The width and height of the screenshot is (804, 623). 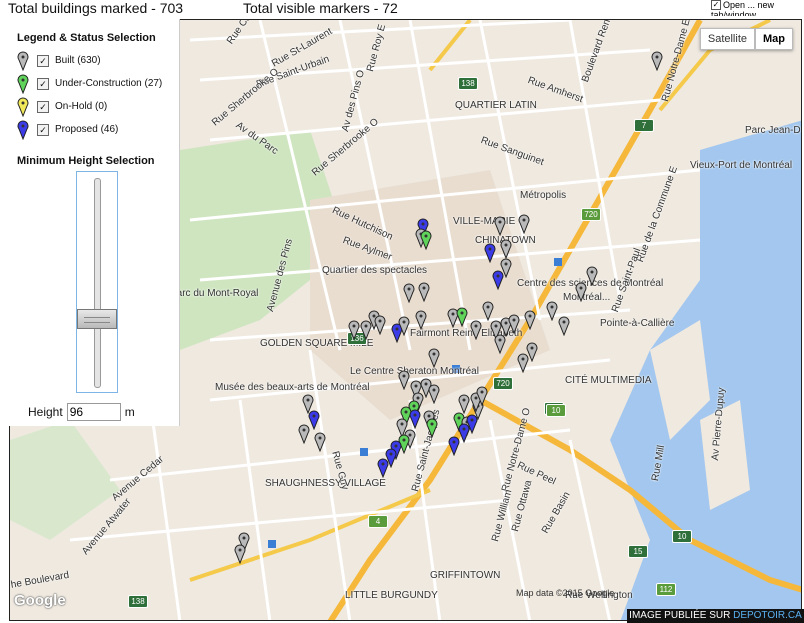 I want to click on legend-label: Built (630), so click(x=78, y=60).